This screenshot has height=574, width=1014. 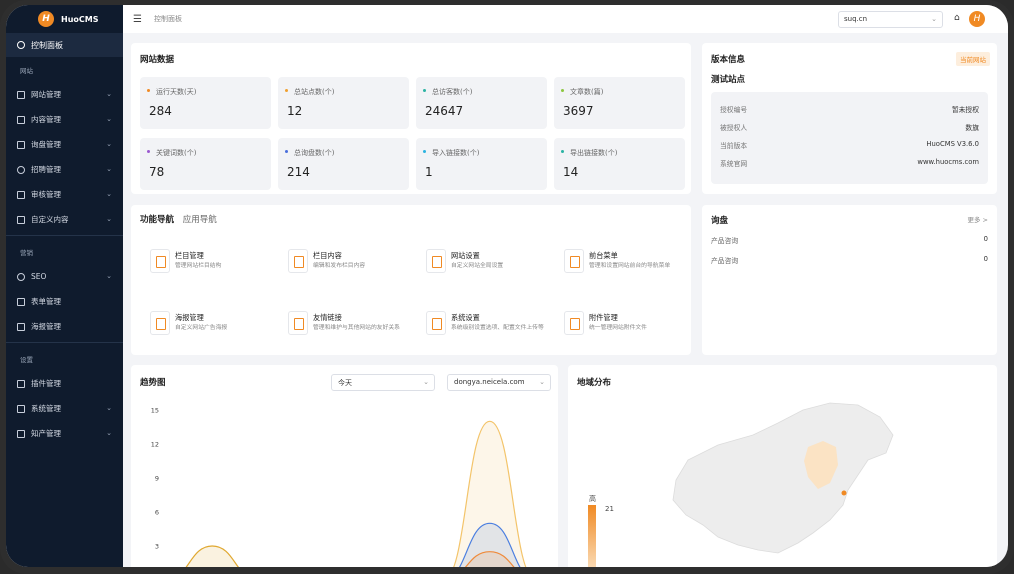 I want to click on sidebar-item-custom-content: 自定义内容 ⌄, so click(x=64, y=219).